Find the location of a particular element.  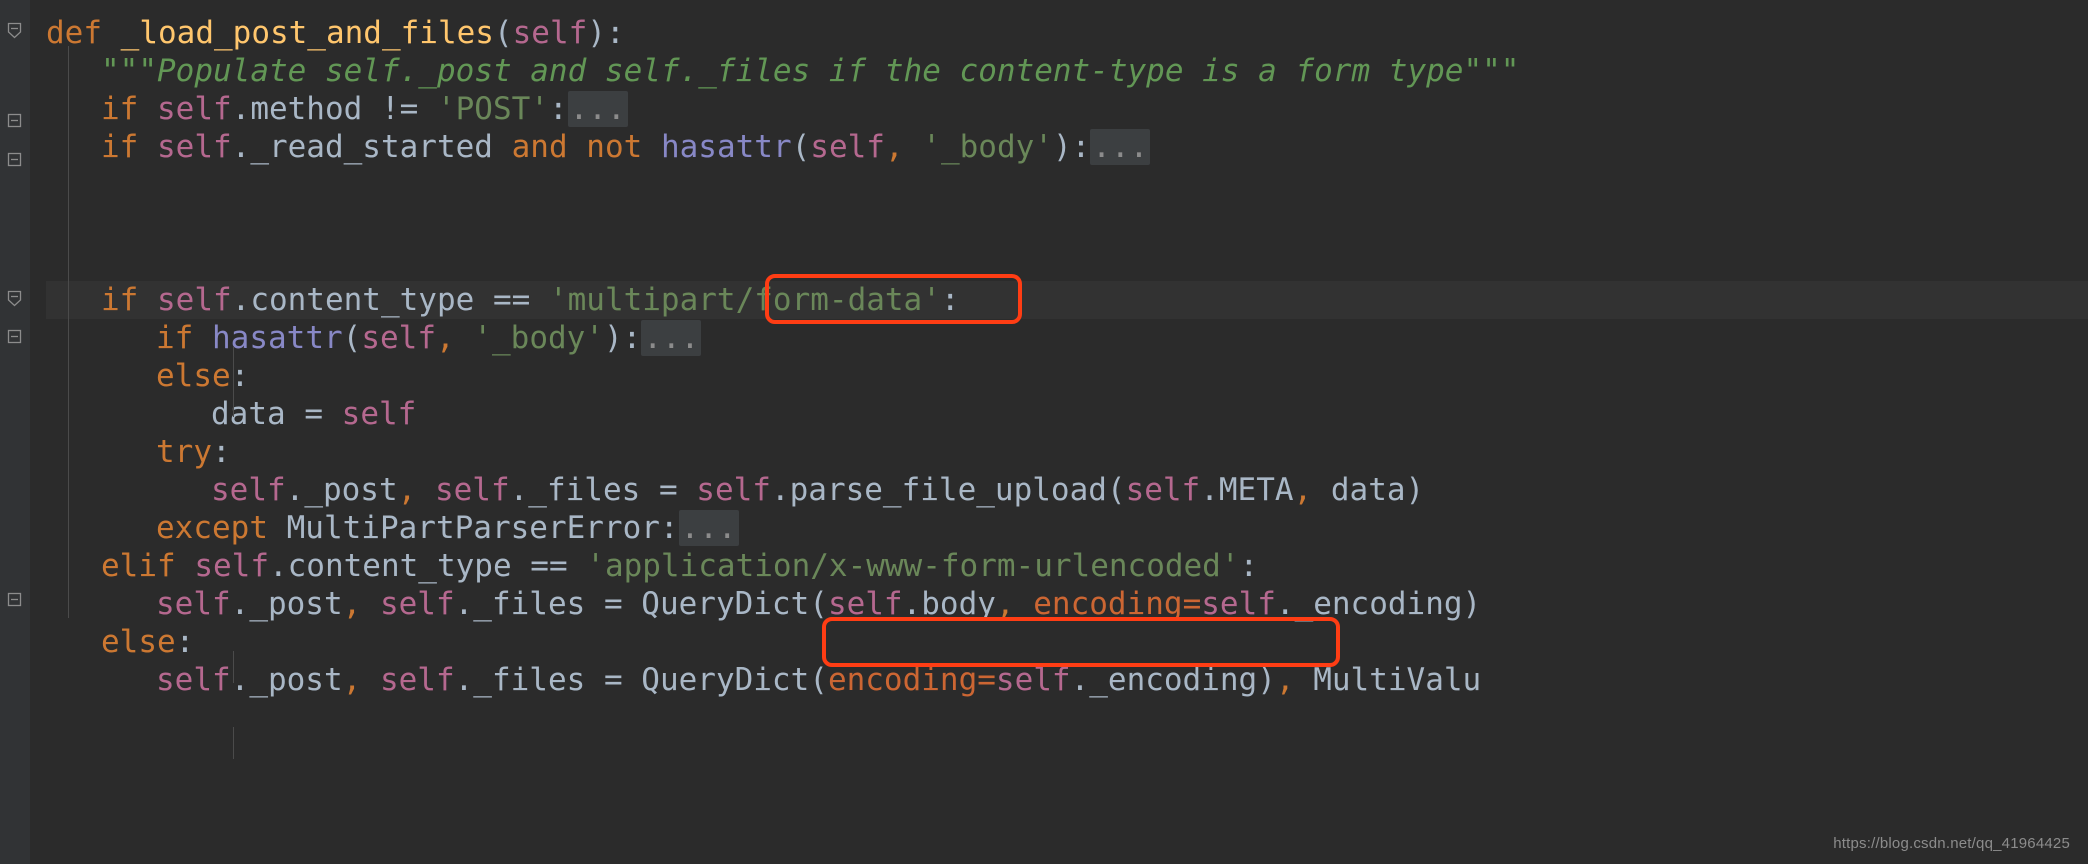

code-token: def is located at coordinates (74, 33).